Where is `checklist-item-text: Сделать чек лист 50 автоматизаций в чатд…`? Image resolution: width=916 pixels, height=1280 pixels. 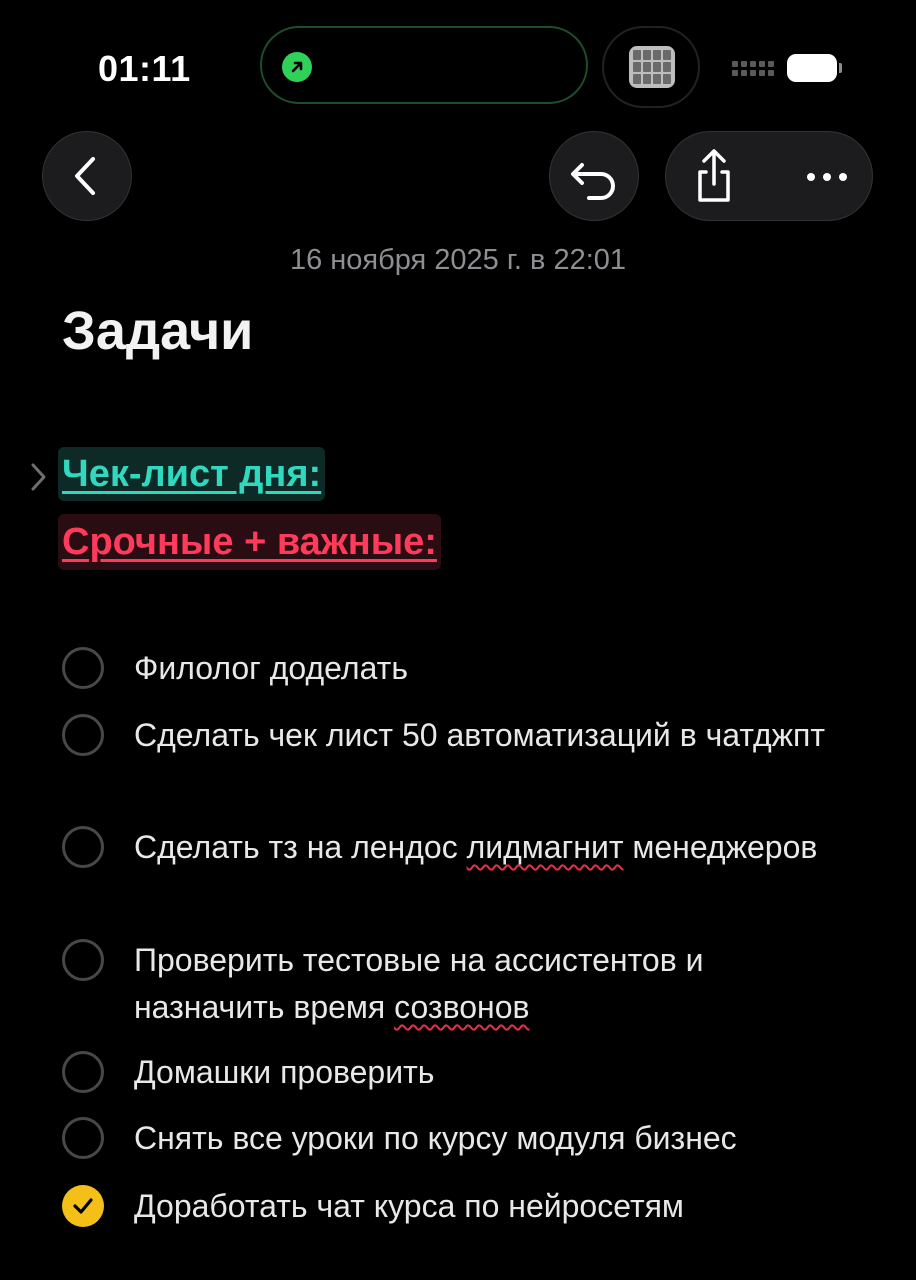 checklist-item-text: Сделать чек лист 50 автоматизаций в чатд… is located at coordinates (494, 735).